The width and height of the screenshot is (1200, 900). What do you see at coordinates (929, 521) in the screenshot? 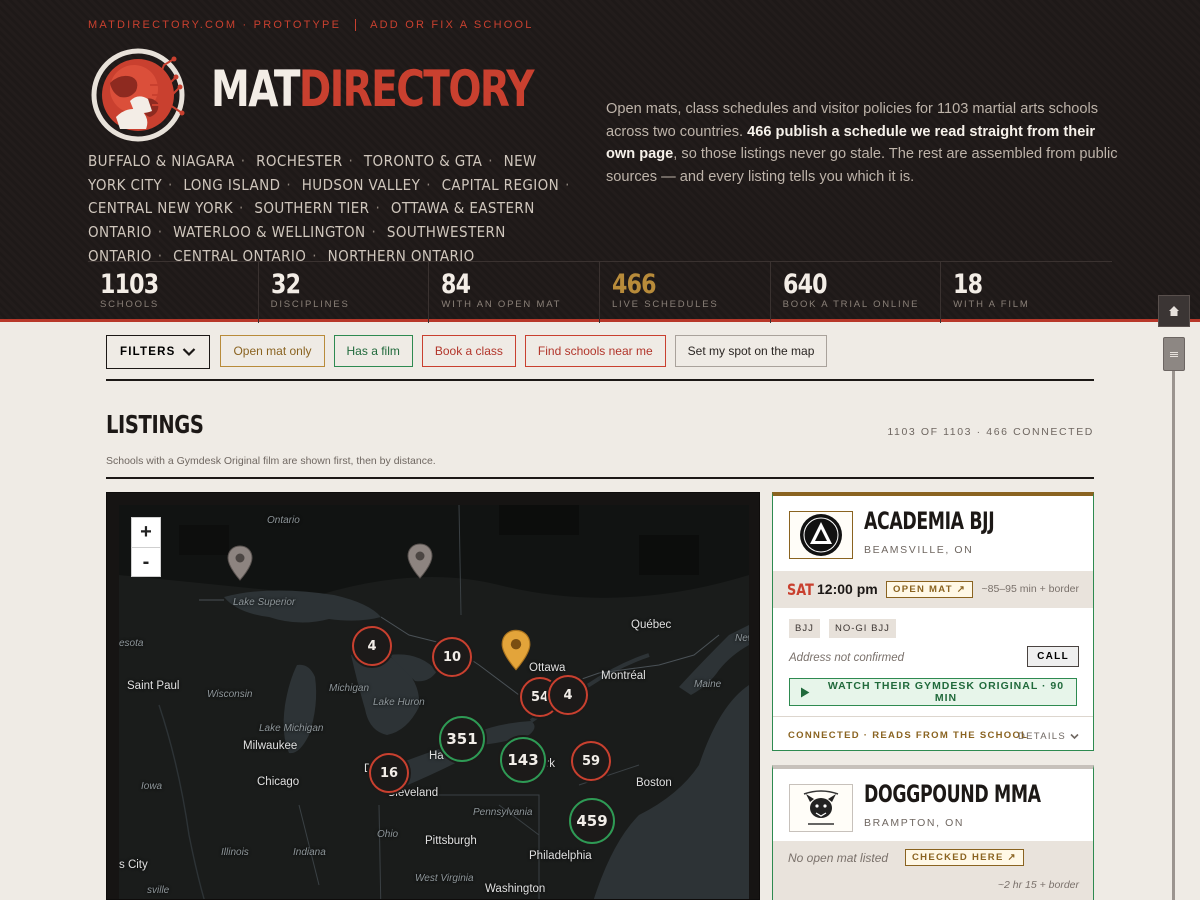
I see `school-name: ACADEMIA BJJ` at bounding box center [929, 521].